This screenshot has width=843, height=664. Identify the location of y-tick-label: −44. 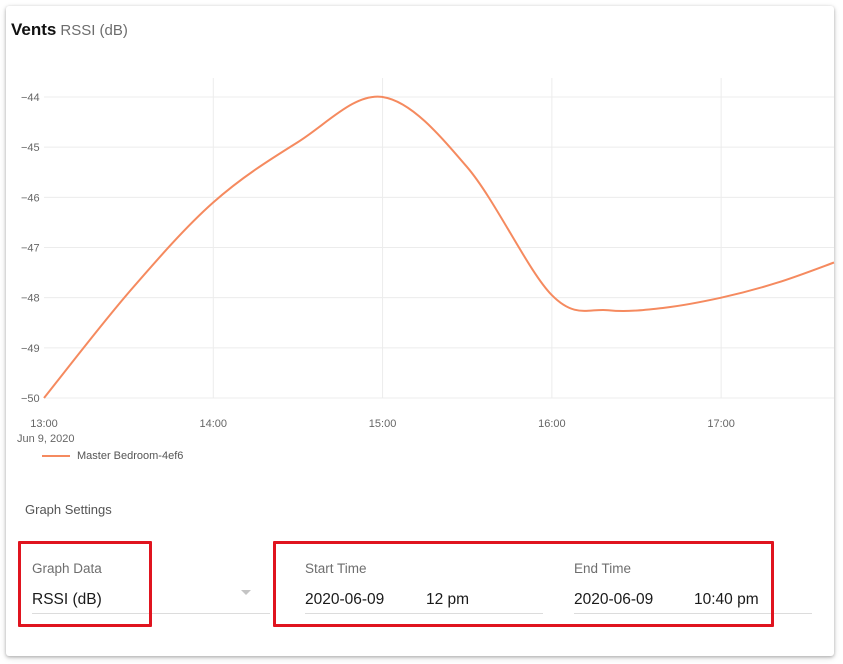
(30, 98).